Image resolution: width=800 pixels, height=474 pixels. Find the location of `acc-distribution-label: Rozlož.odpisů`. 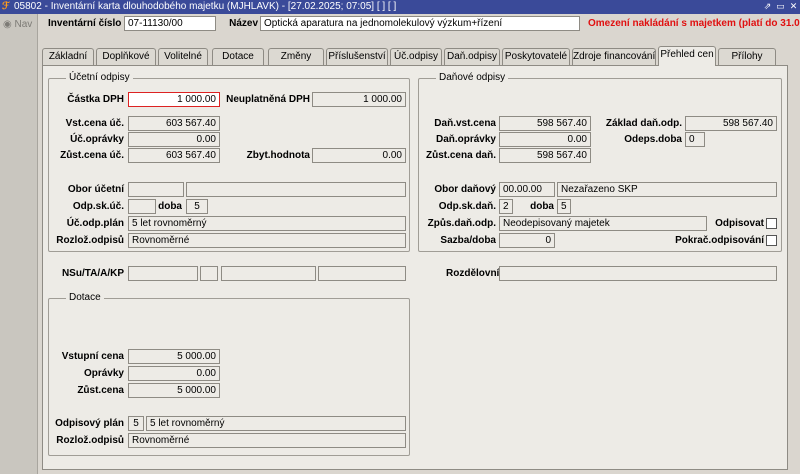

acc-distribution-label: Rozlož.odpisů is located at coordinates (90, 240).